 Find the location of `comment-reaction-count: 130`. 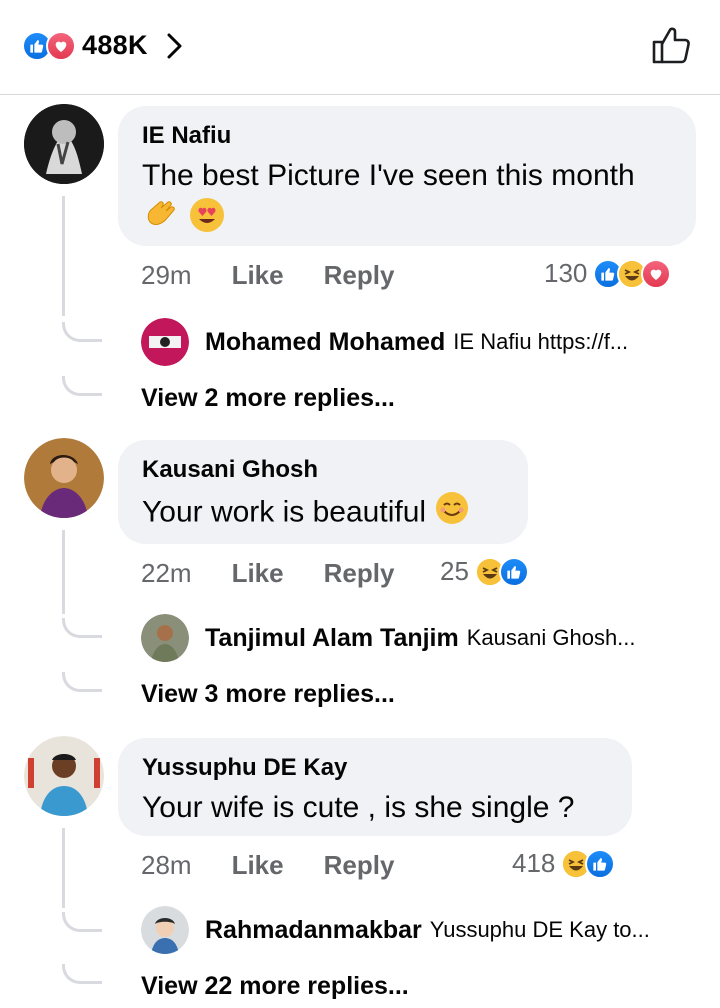

comment-reaction-count: 130 is located at coordinates (608, 273).